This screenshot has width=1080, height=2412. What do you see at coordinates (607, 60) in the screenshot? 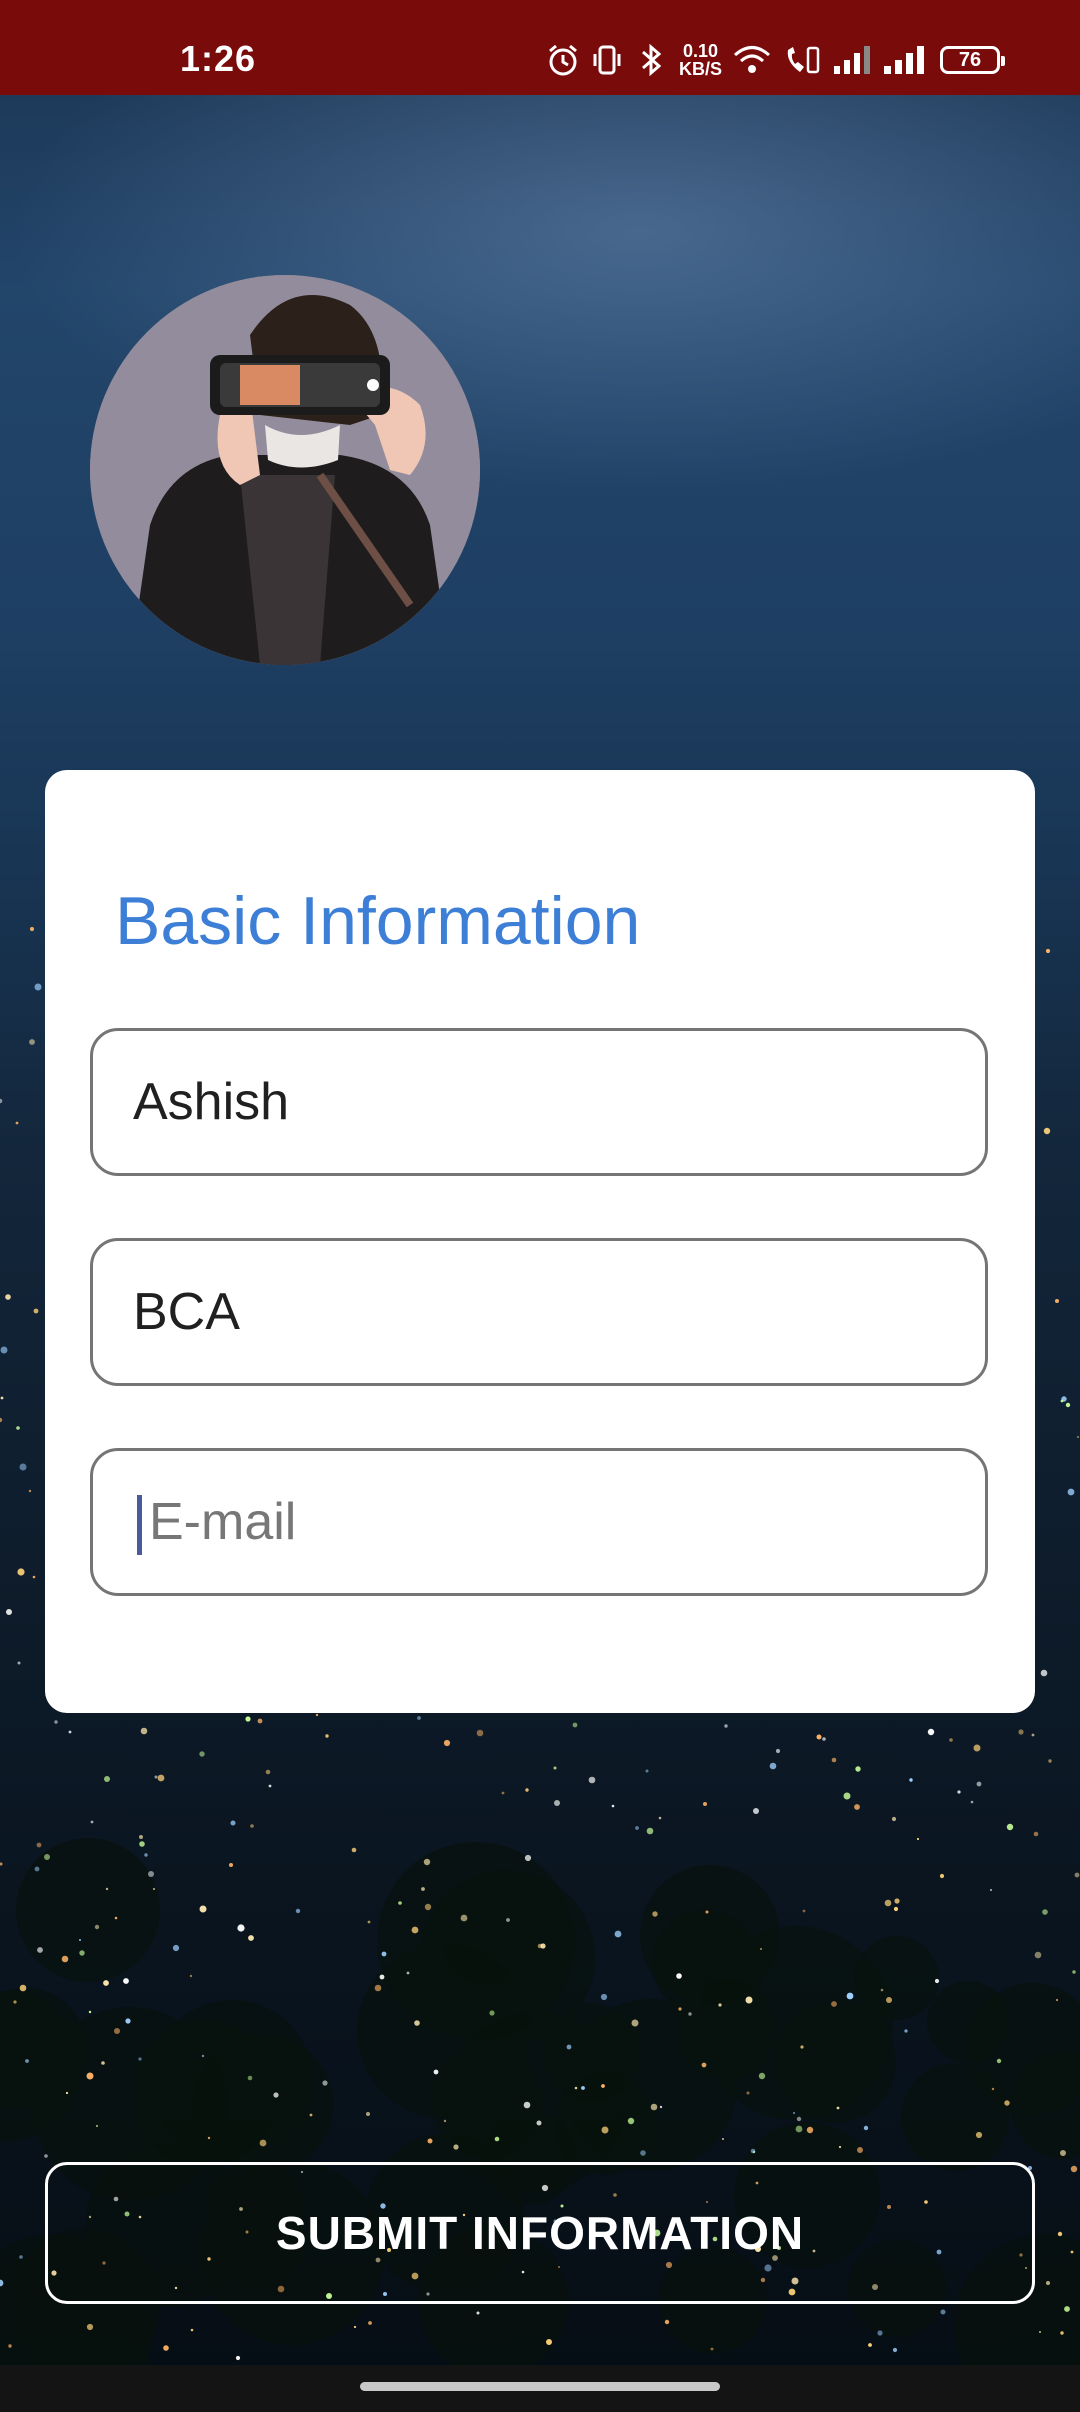
I see `vibrate-icon` at bounding box center [607, 60].